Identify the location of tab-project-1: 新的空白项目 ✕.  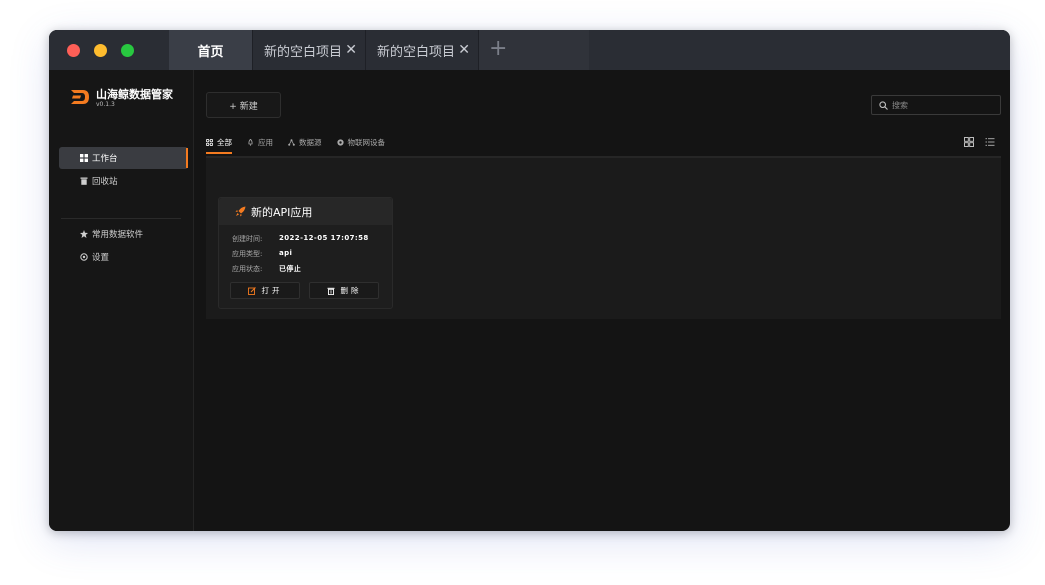
(309, 50).